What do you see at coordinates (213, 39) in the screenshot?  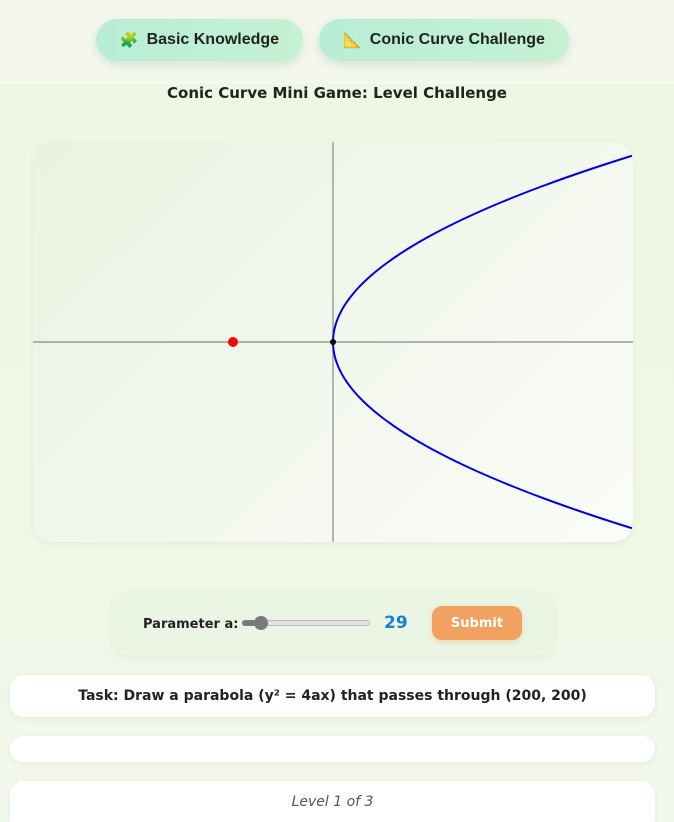 I see `tab-label: Basic Knowledge` at bounding box center [213, 39].